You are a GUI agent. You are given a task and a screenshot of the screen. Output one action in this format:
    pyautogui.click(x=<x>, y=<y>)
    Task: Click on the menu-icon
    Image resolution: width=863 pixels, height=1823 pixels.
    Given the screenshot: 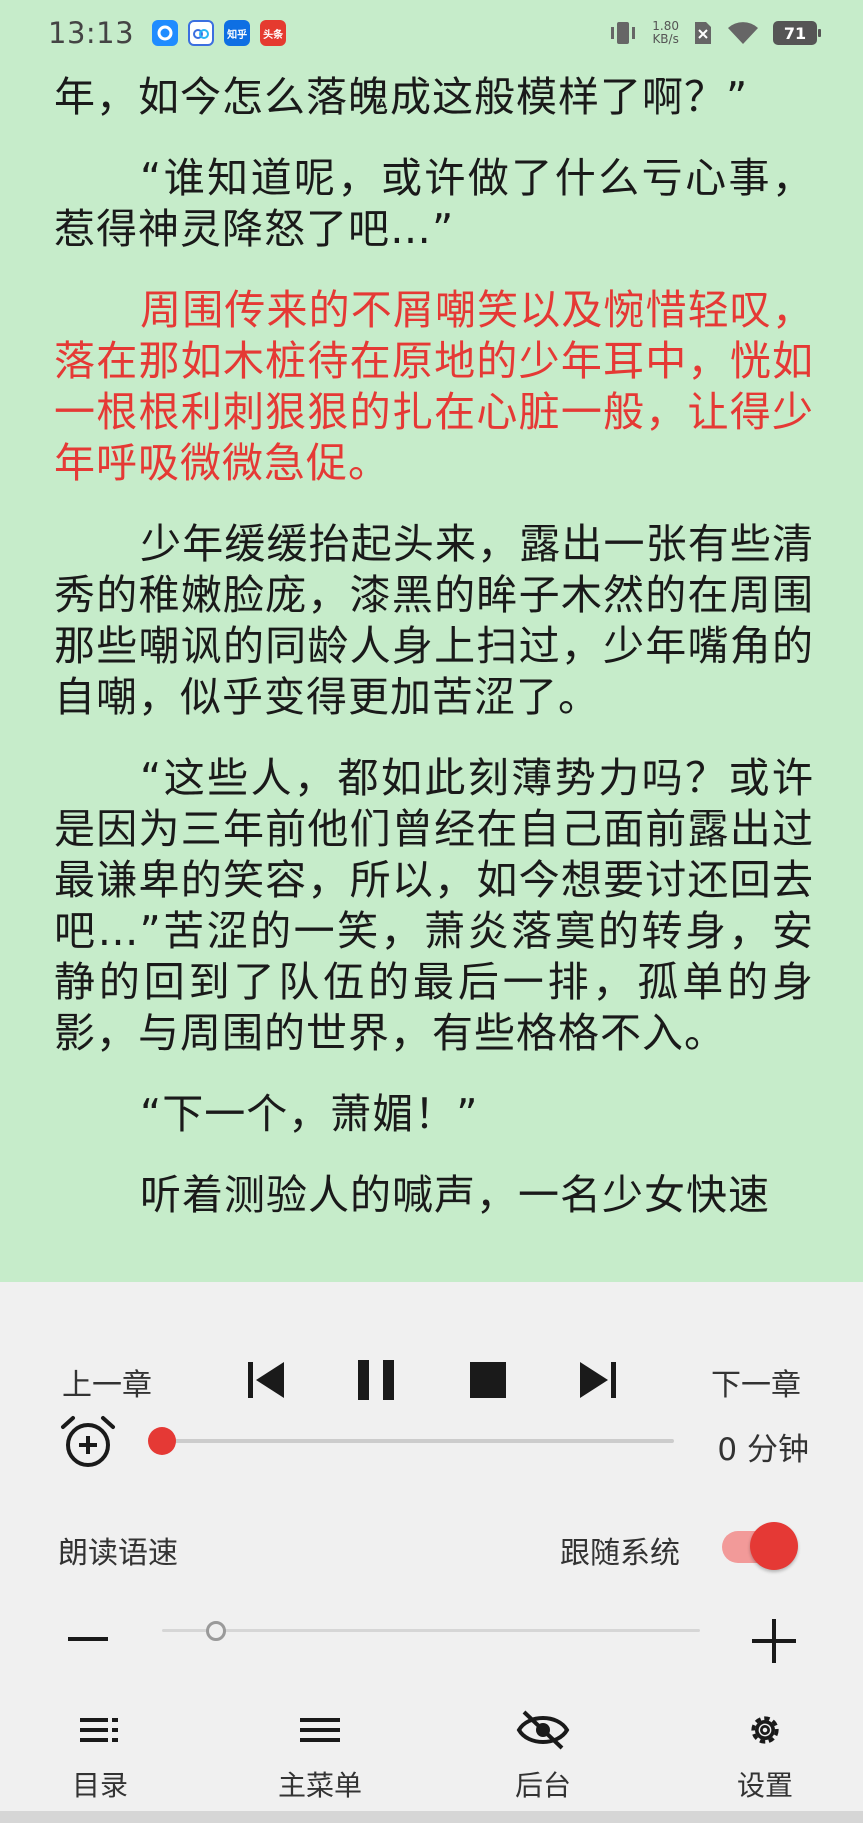 What is the action you would take?
    pyautogui.click(x=320, y=1730)
    